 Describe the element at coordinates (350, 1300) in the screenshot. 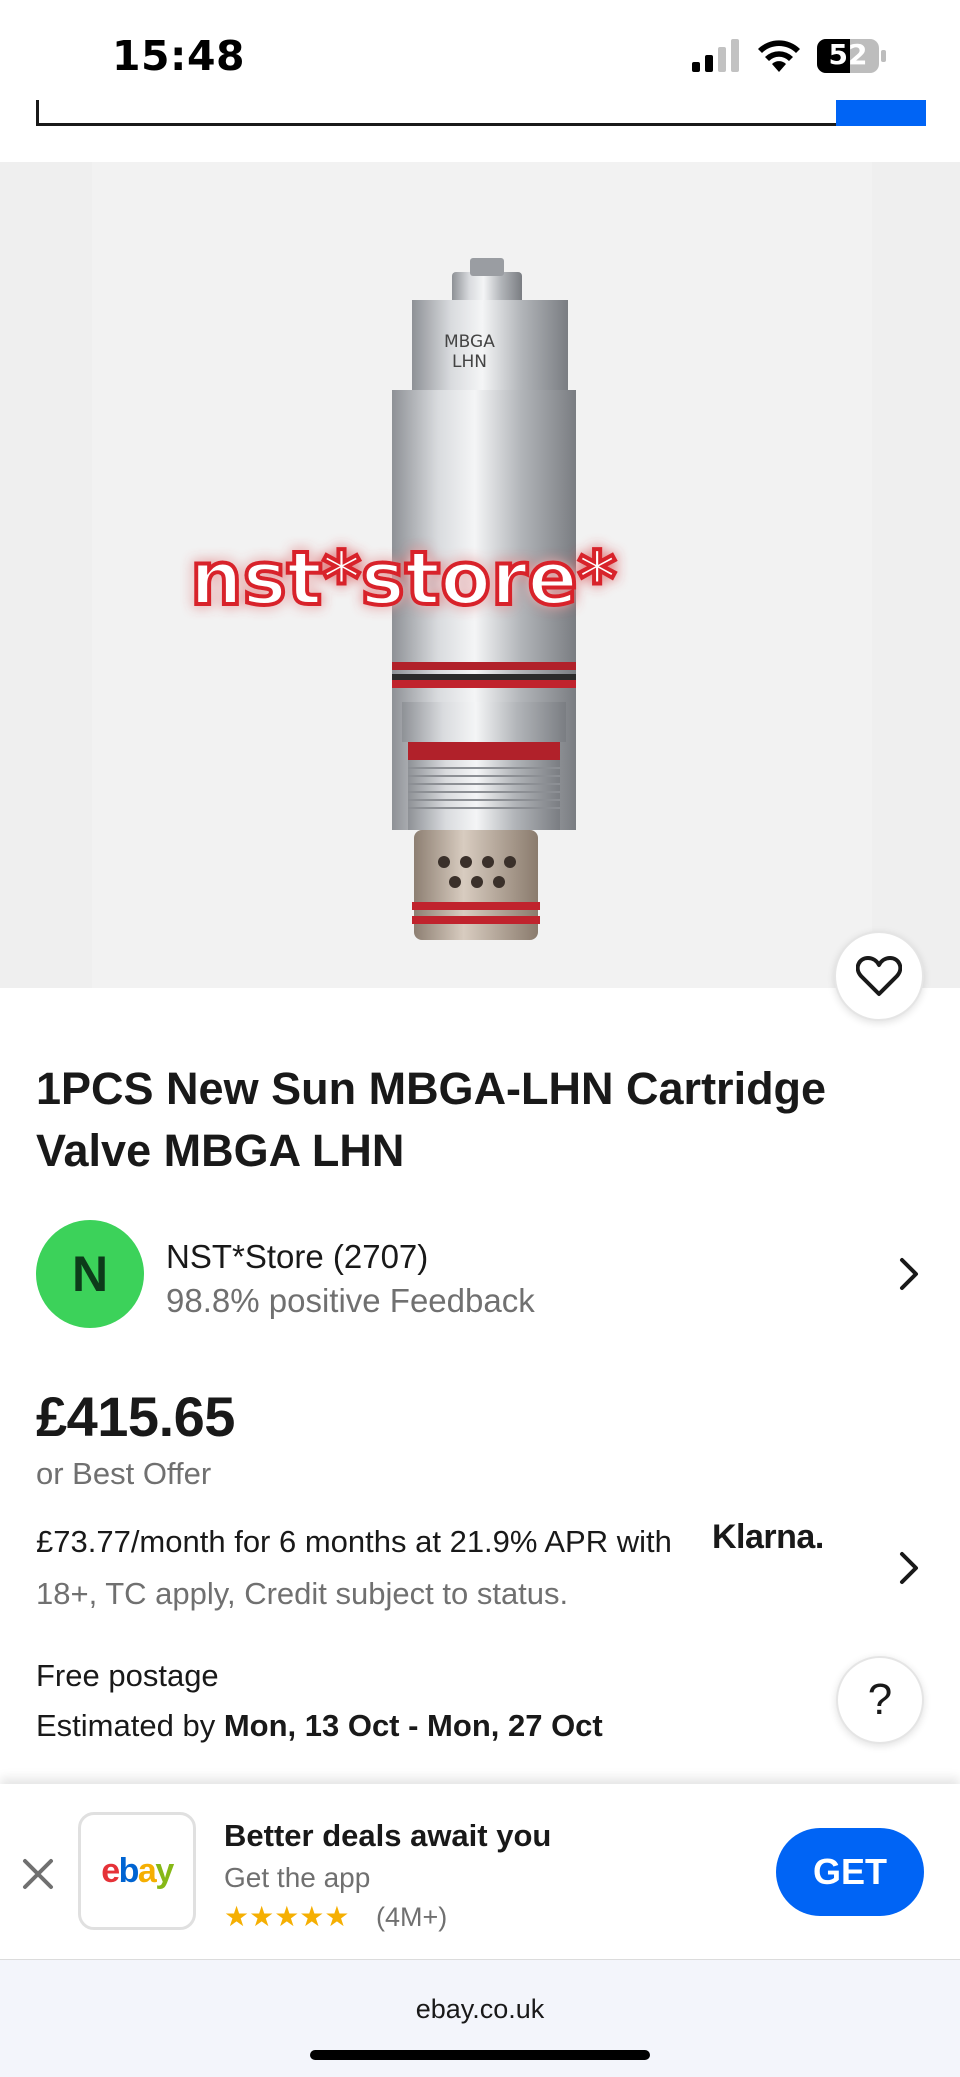

I see `seller-feedback: 98.8% positive Feedback` at that location.